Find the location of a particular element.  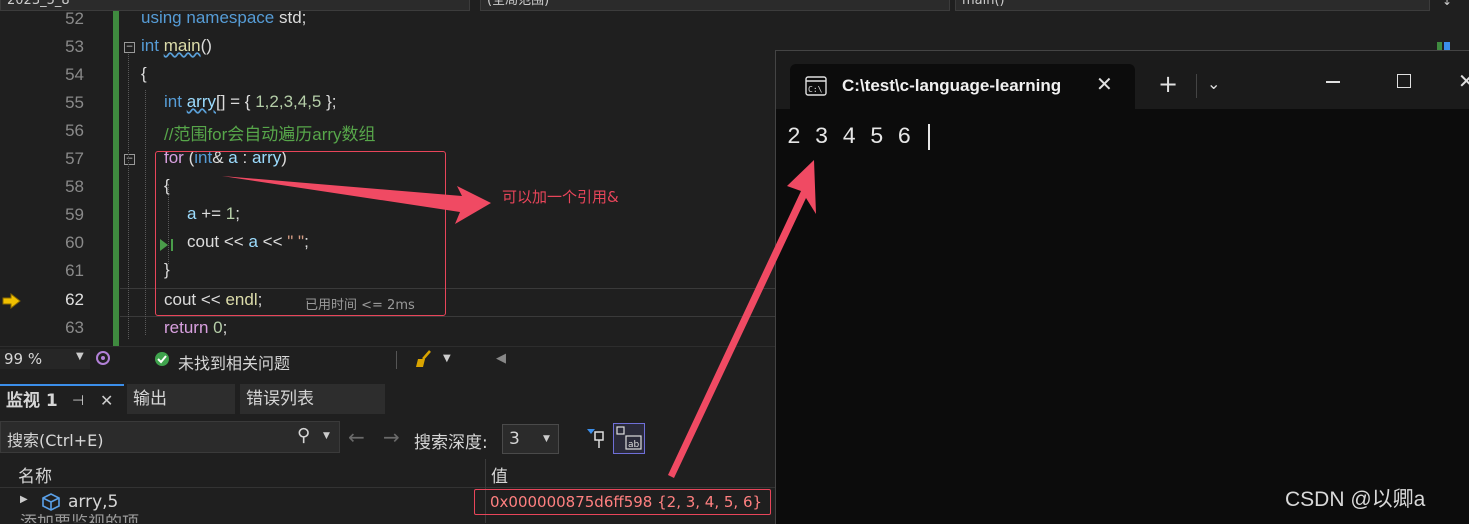

current-statement-arrow-icon is located at coordinates (12, 302).